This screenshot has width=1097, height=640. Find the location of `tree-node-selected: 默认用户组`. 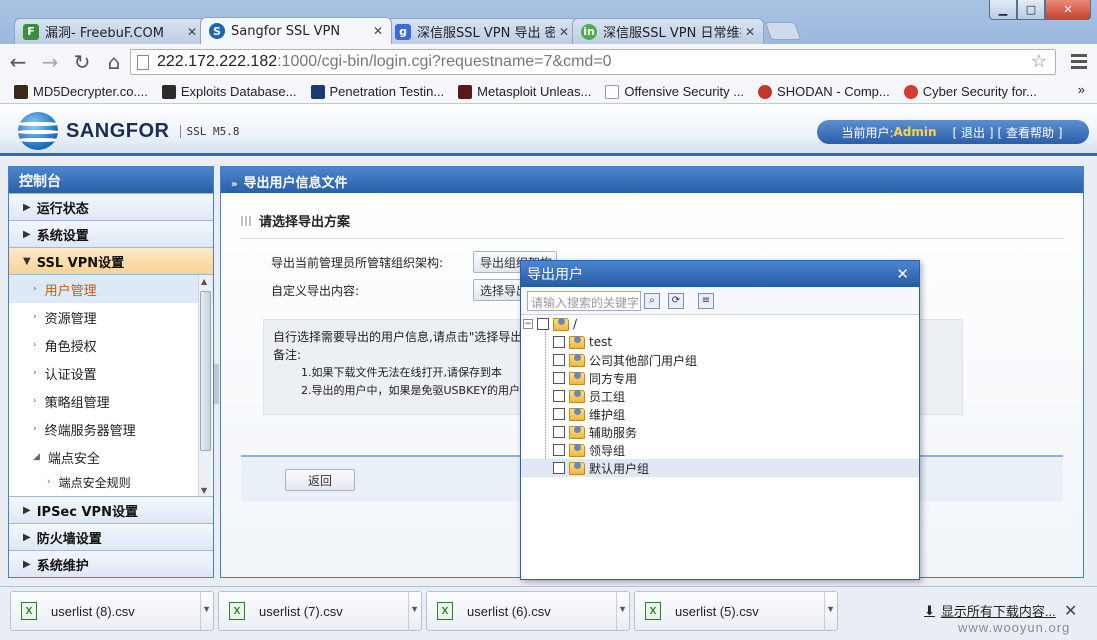

tree-node-selected: 默认用户组 is located at coordinates (720, 468).